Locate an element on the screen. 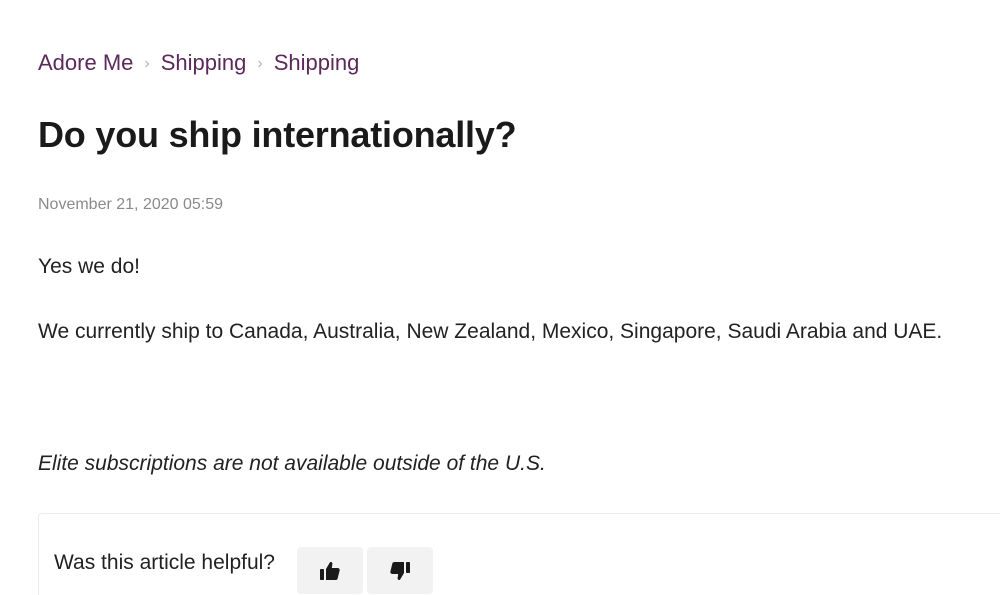 Image resolution: width=1000 pixels, height=595 pixels. breadcrumb: Adore Me › Shipping › Shipping is located at coordinates (198, 63).